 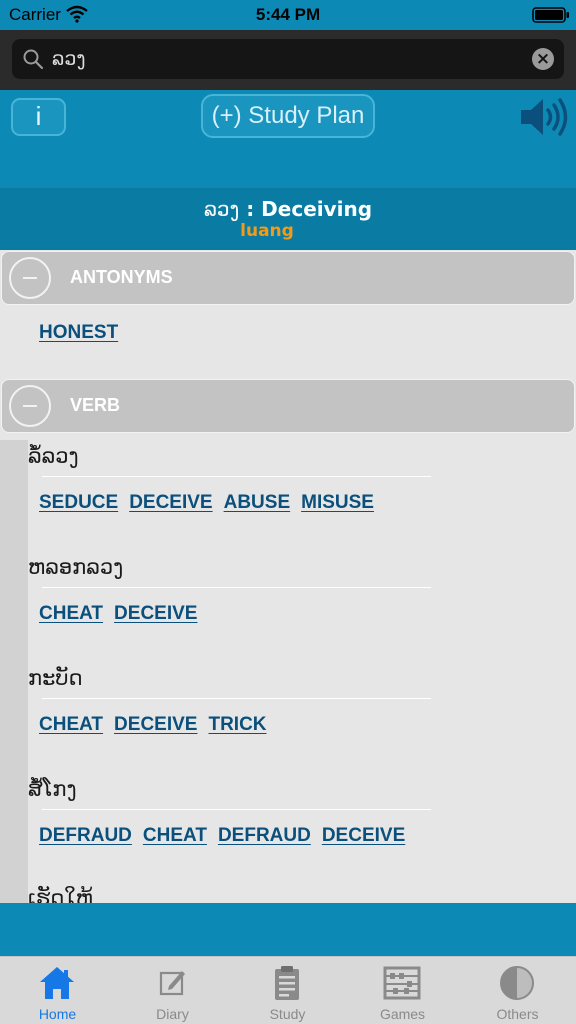 What do you see at coordinates (288, 139) in the screenshot?
I see `toolbar: i (+) Study Plan` at bounding box center [288, 139].